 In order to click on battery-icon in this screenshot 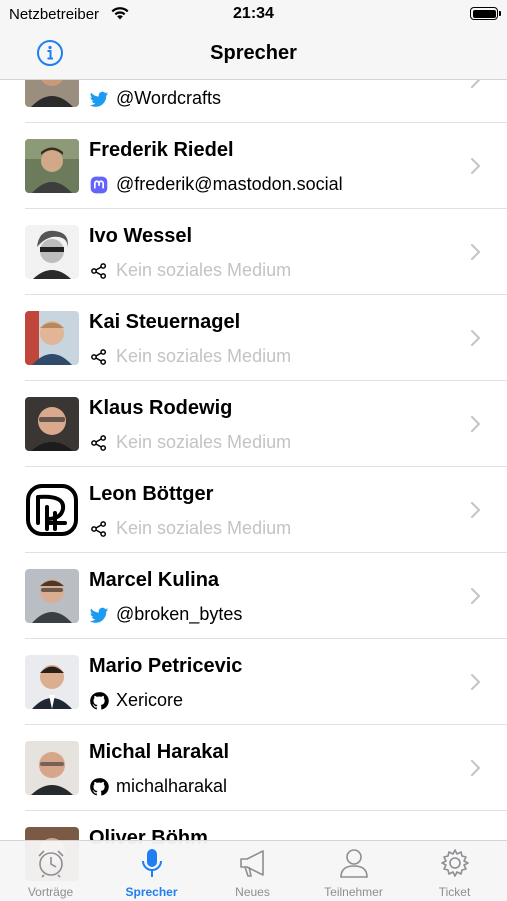, I will do `click(485, 13)`.